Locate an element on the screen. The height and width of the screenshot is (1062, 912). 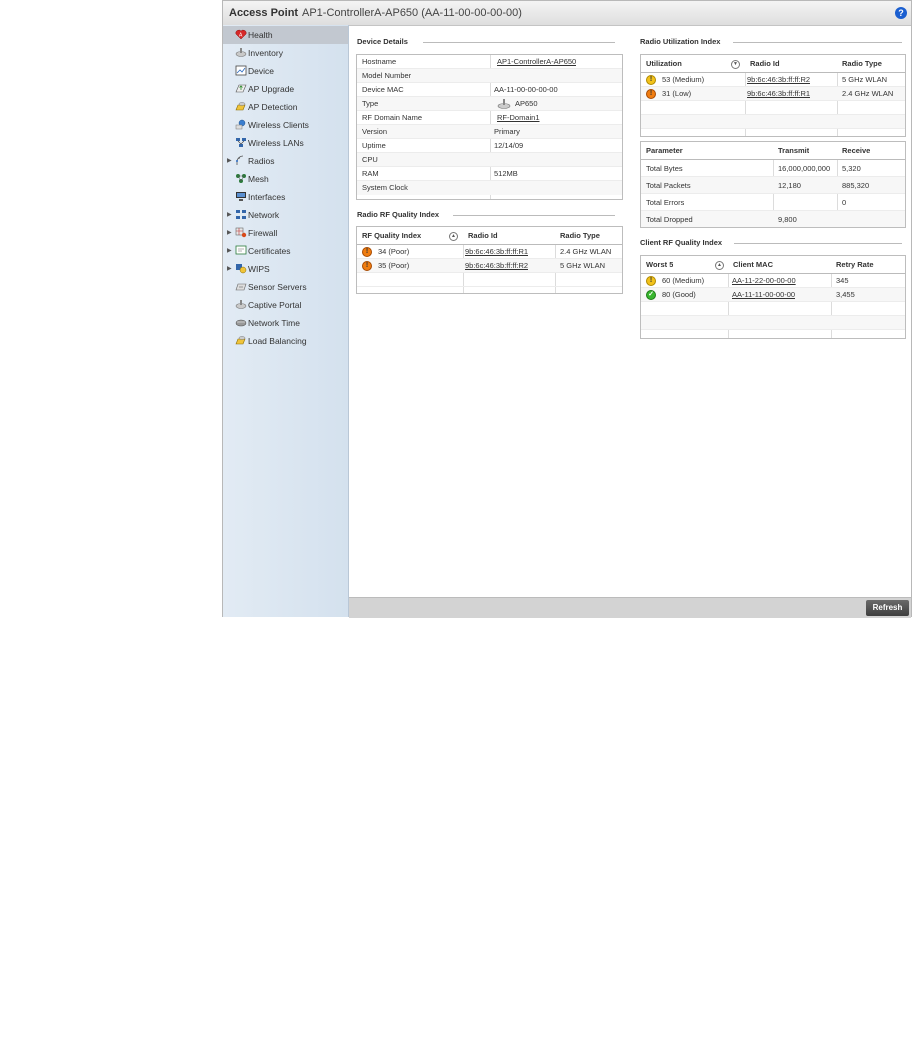
sidebar-item-device: Device is located at coordinates (285, 71).